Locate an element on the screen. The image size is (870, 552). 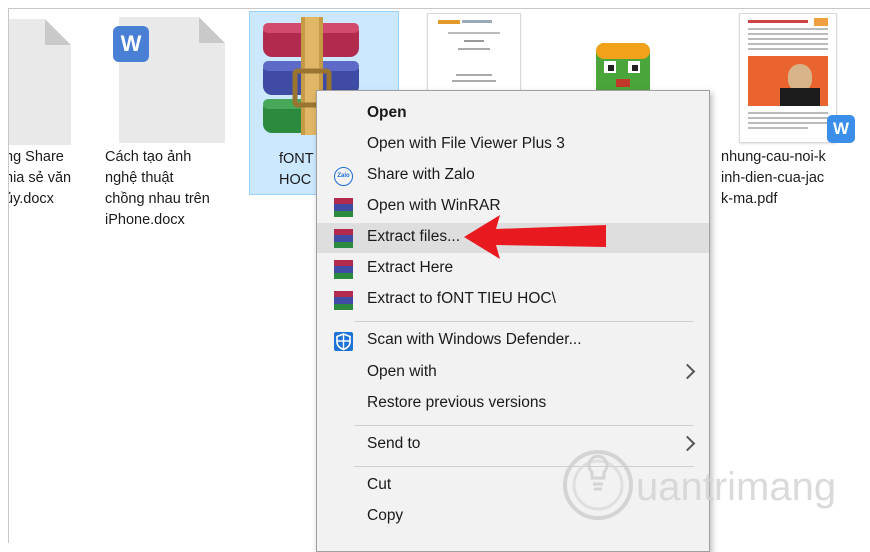
menu-item-label: Extract to fONT TIEU HOC\ is located at coordinates (461, 298).